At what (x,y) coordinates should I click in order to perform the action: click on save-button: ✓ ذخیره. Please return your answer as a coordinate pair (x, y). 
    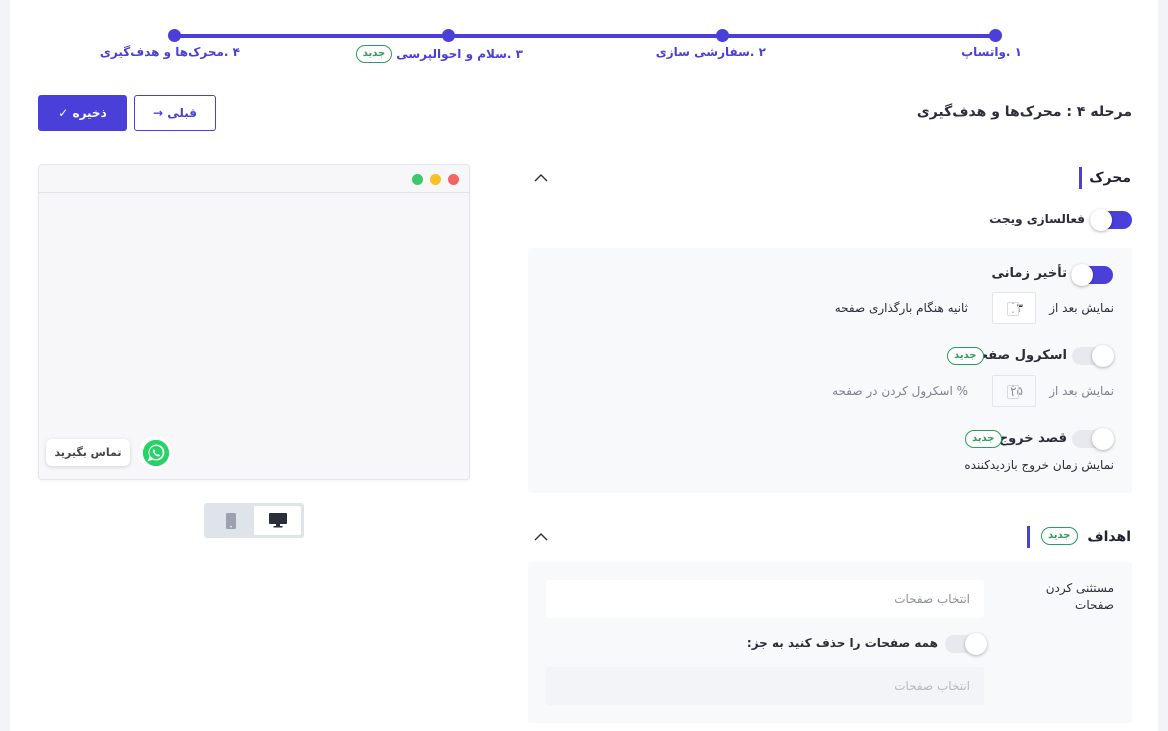
    Looking at the image, I should click on (82, 113).